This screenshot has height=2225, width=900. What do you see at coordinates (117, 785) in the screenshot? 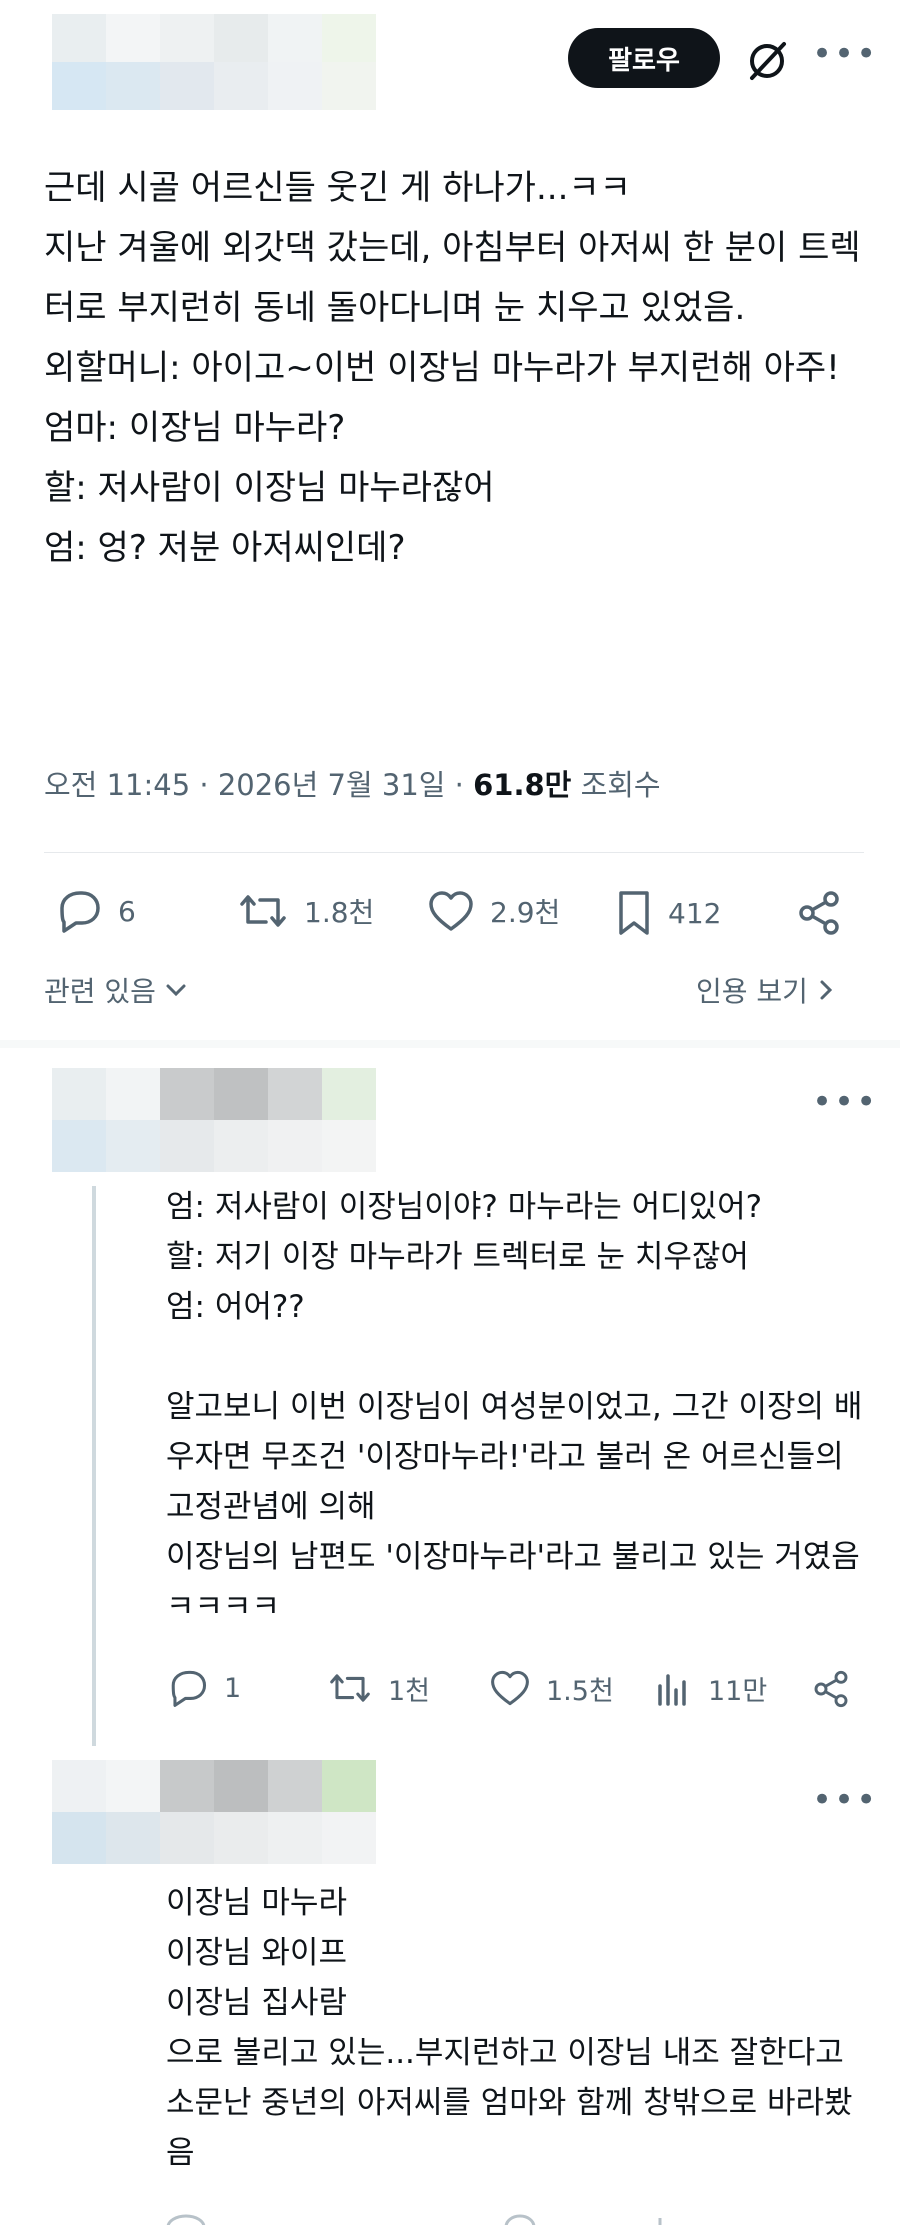
I see `post-time: 오전 11:45` at bounding box center [117, 785].